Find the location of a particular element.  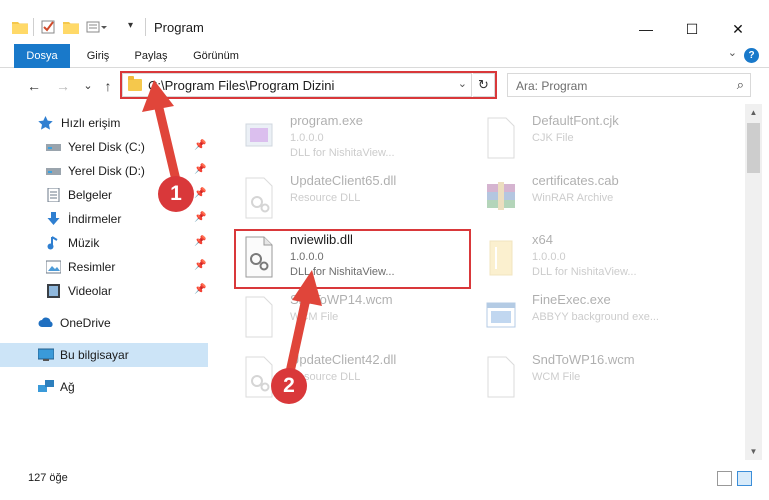

file-name: DefaultFont.cjk is located at coordinates (575, 120).